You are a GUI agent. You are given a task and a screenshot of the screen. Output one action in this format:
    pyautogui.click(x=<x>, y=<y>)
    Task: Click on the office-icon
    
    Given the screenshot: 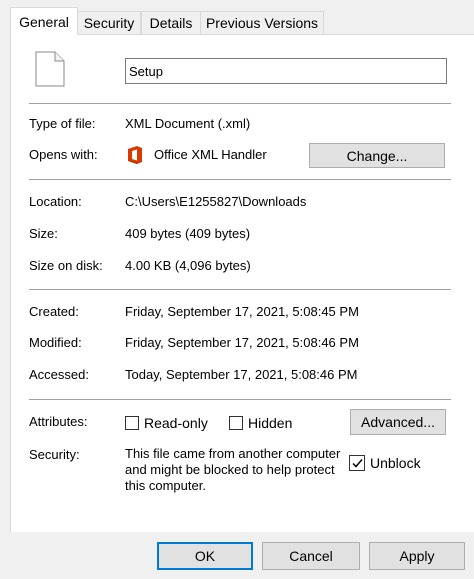 What is the action you would take?
    pyautogui.click(x=135, y=156)
    